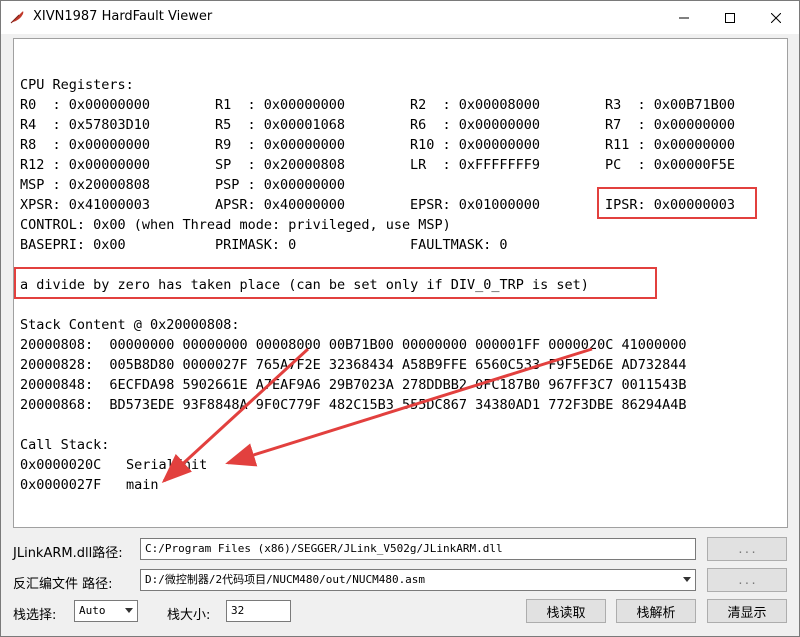 The width and height of the screenshot is (800, 637). What do you see at coordinates (280, 205) in the screenshot?
I see `register-apsr: APSR: 0x40000000` at bounding box center [280, 205].